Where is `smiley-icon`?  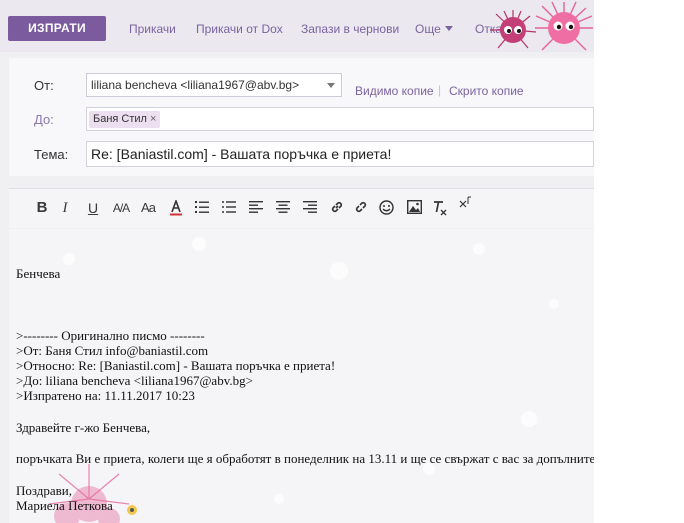
smiley-icon is located at coordinates (386, 207).